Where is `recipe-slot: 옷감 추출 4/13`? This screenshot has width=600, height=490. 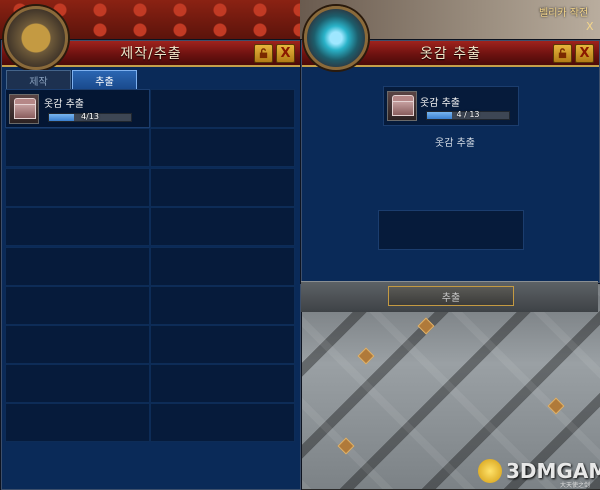
recipe-slot: 옷감 추출 4/13 is located at coordinates (77, 108).